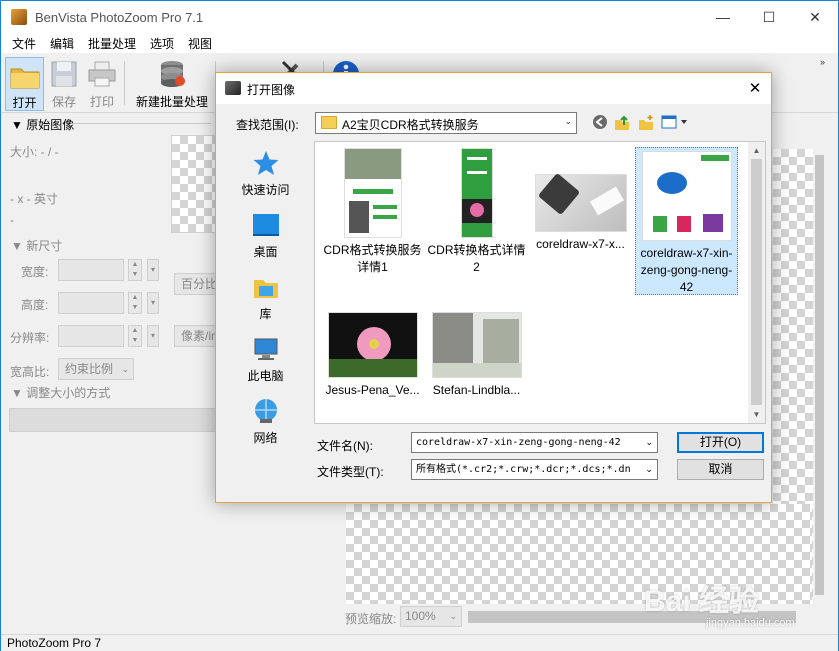 This screenshot has height=651, width=839. I want to click on height-dropdown: ▾, so click(153, 303).